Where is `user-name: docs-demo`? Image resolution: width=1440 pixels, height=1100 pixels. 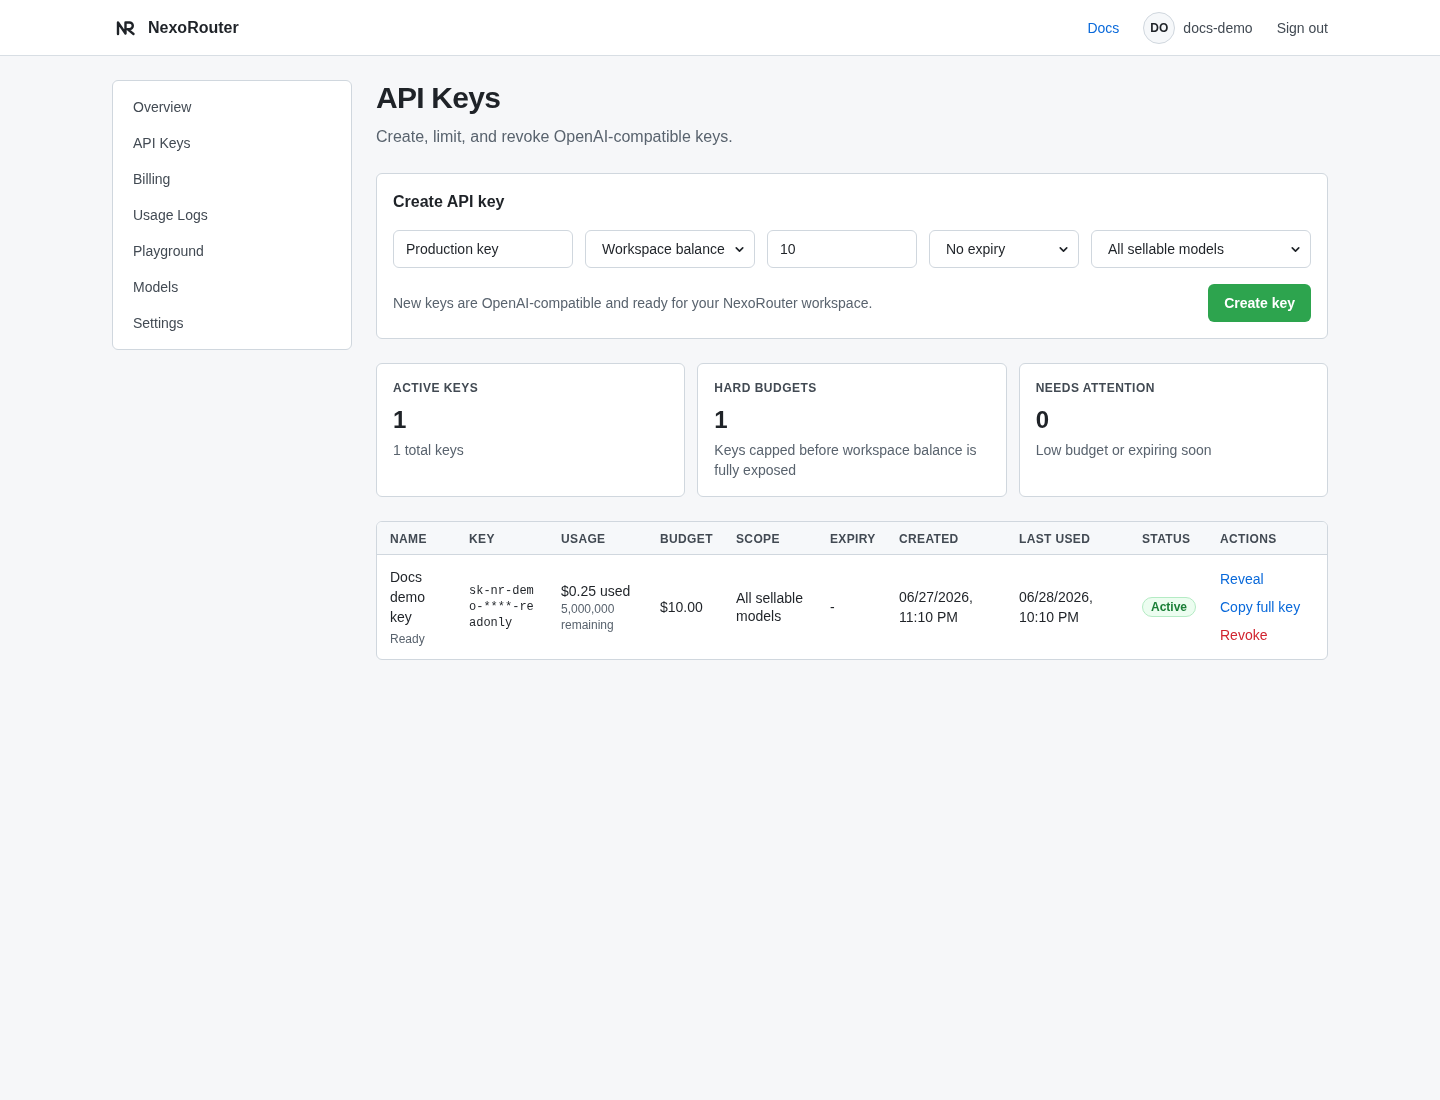
user-name: docs-demo is located at coordinates (1218, 28).